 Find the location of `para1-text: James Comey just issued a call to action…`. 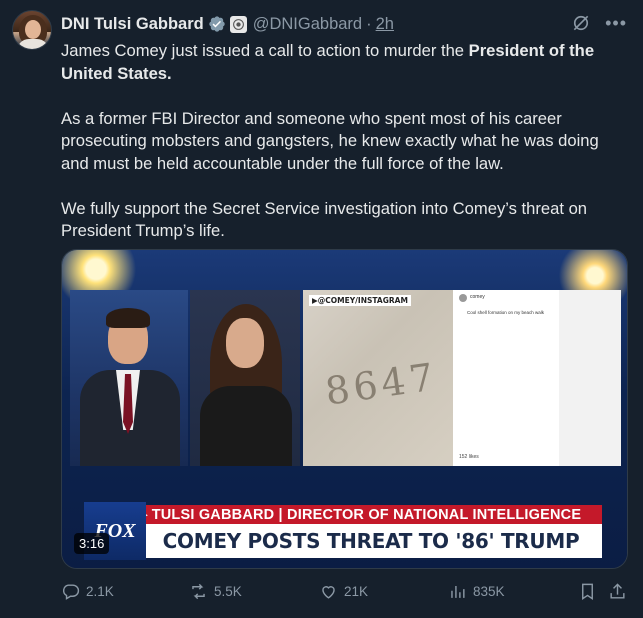

para1-text: James Comey just issued a call to action… is located at coordinates (265, 50).